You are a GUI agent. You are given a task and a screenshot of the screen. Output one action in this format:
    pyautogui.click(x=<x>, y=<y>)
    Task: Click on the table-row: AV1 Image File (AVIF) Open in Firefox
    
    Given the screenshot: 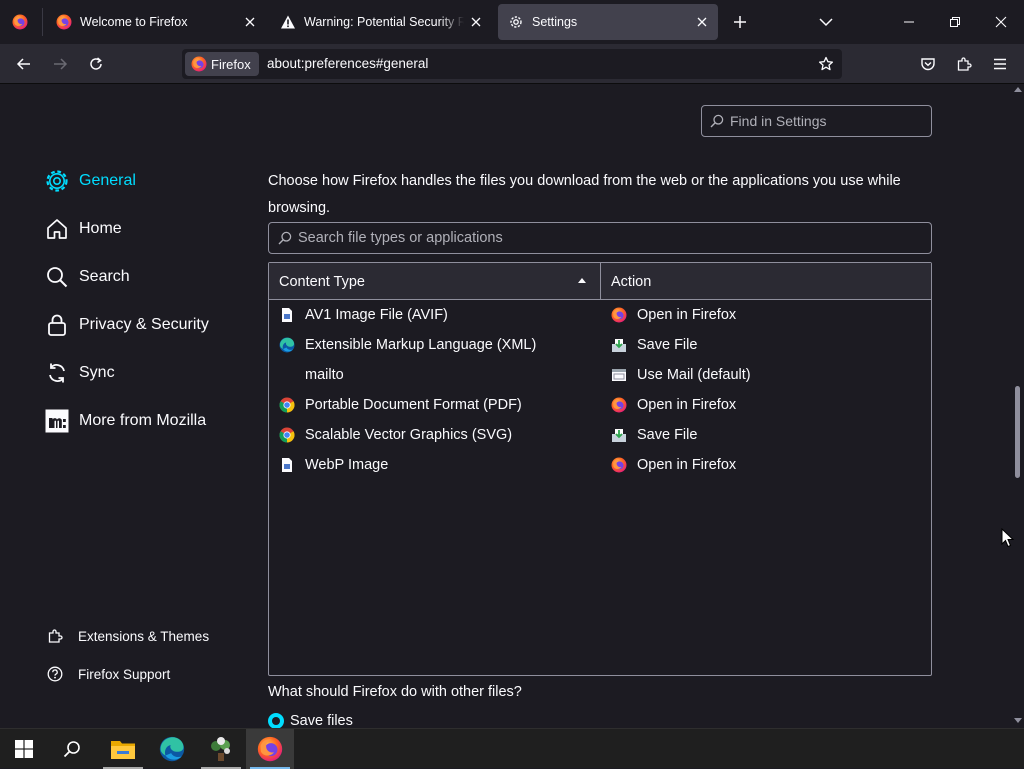 What is the action you would take?
    pyautogui.click(x=600, y=316)
    